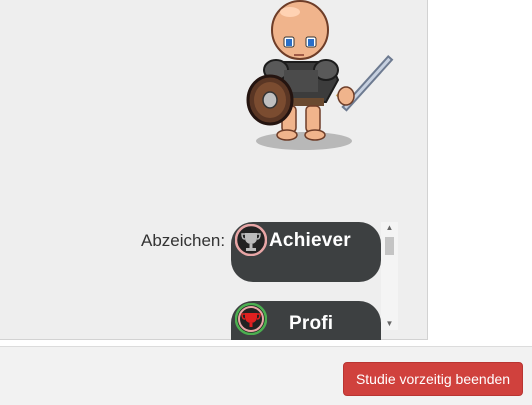 Image resolution: width=532 pixels, height=405 pixels. Describe the element at coordinates (389, 276) in the screenshot. I see `badge-list-scrollbar: ▲ ▼` at that location.